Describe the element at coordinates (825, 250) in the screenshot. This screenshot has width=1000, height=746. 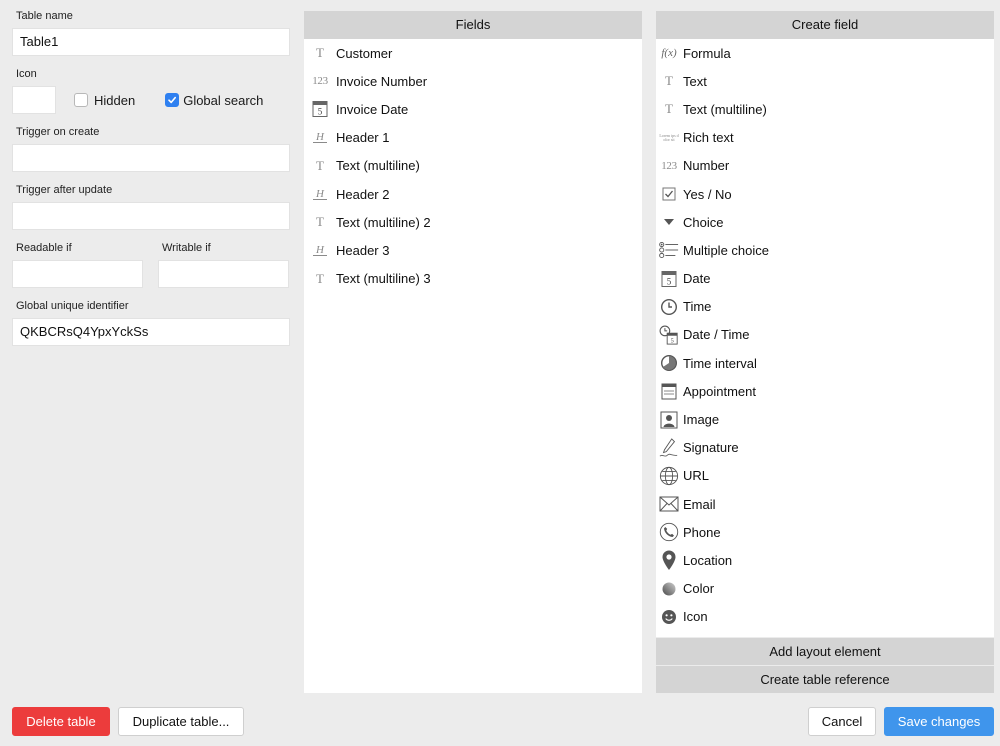
I see `create-field-item: Multiple choice` at that location.